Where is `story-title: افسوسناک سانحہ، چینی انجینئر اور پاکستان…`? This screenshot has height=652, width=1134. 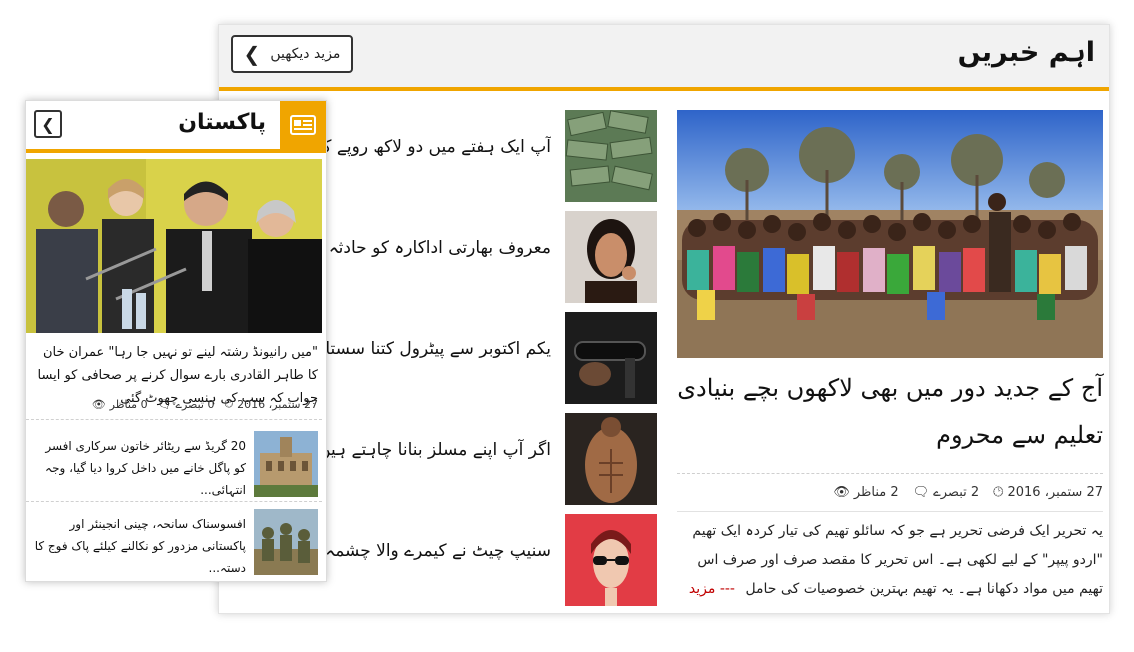
story-title: افسوسناک سانحہ، چینی انجینئر اور پاکستان… is located at coordinates (139, 546).